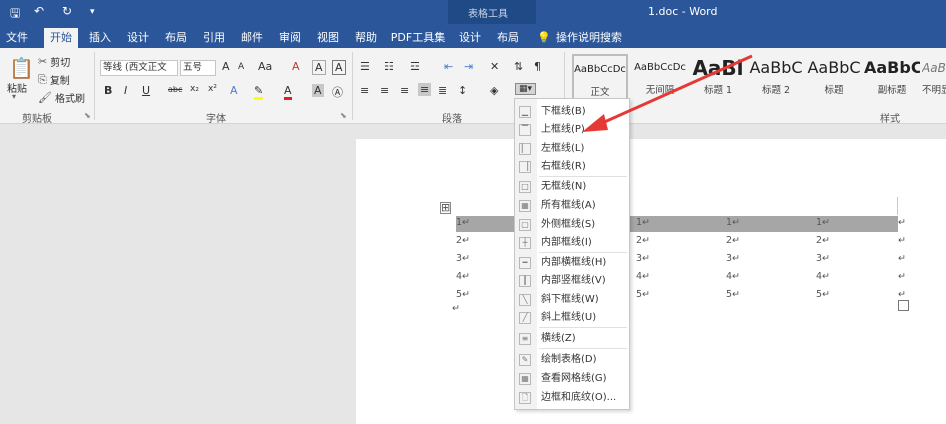 The image size is (946, 424). I want to click on style-no-spacing: AaBbCcDc 无间隔, so click(660, 78).